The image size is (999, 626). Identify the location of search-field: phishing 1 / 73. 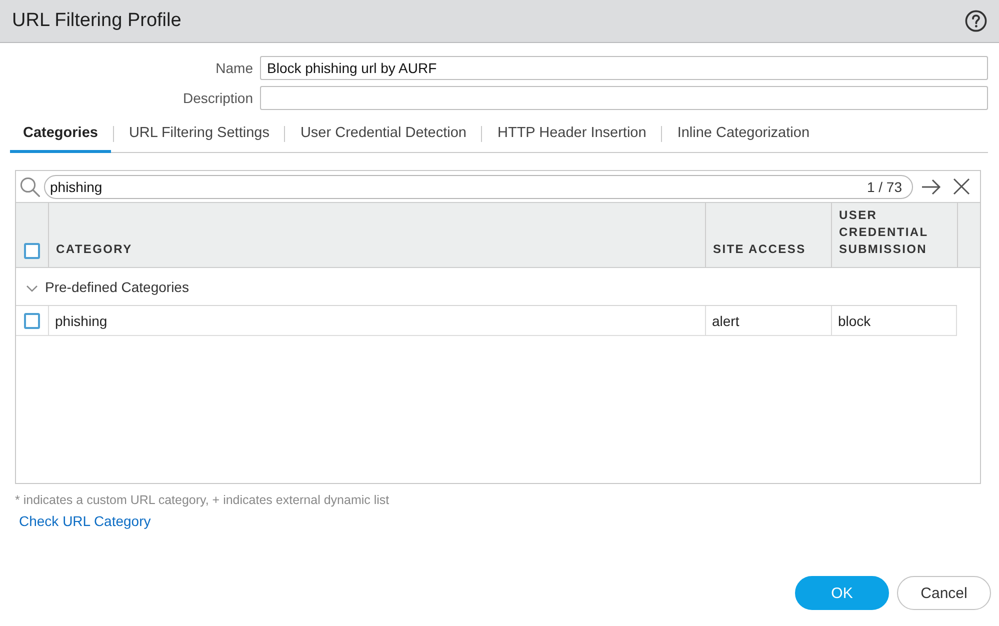
(478, 186).